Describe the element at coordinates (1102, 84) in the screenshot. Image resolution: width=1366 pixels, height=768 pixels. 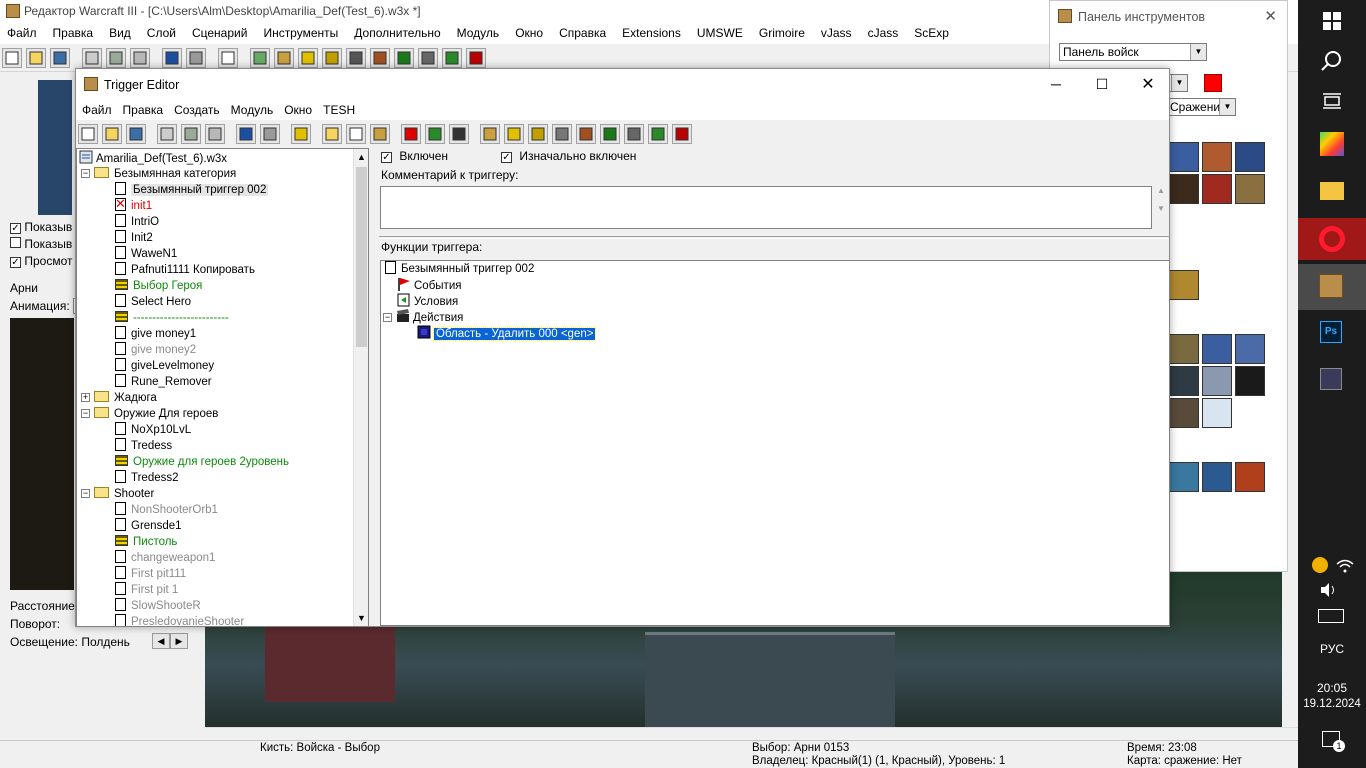
I see `maximize-button: ☐` at that location.